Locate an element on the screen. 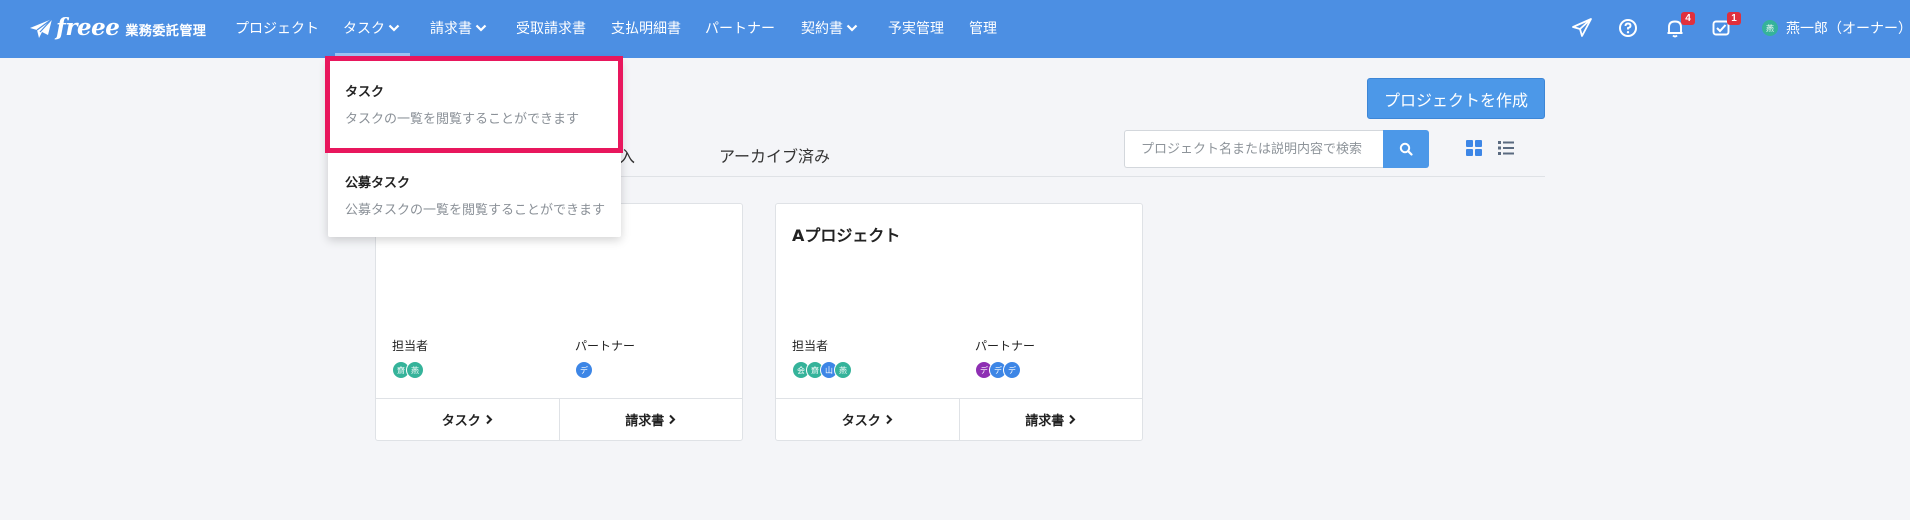 The width and height of the screenshot is (1910, 520). notification-count-badge: 4 is located at coordinates (1688, 18).